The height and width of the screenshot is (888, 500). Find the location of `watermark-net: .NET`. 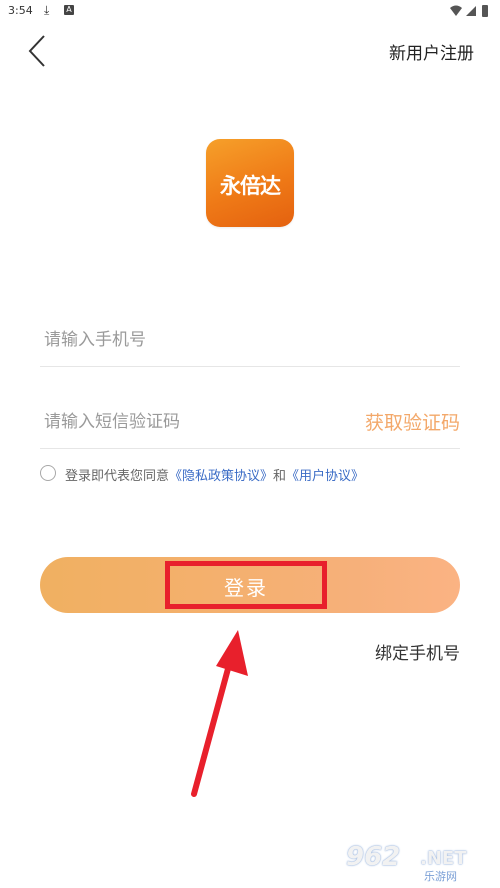

watermark-net: .NET is located at coordinates (443, 858).